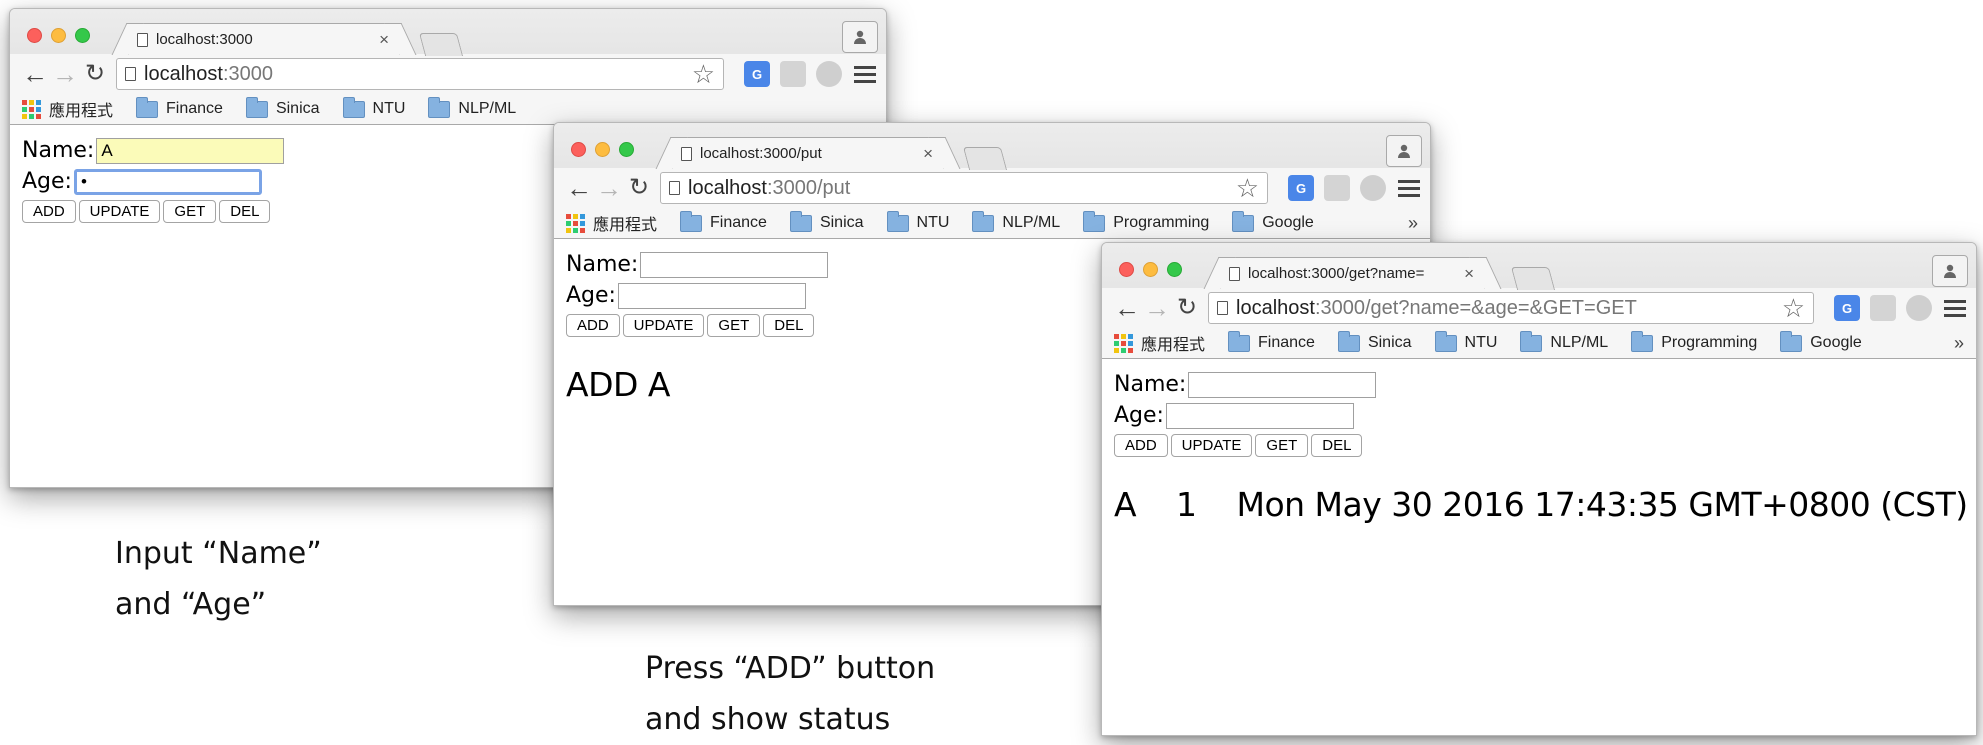  What do you see at coordinates (264, 39) in the screenshot?
I see `browser-tab: localhost:3000 ×` at bounding box center [264, 39].